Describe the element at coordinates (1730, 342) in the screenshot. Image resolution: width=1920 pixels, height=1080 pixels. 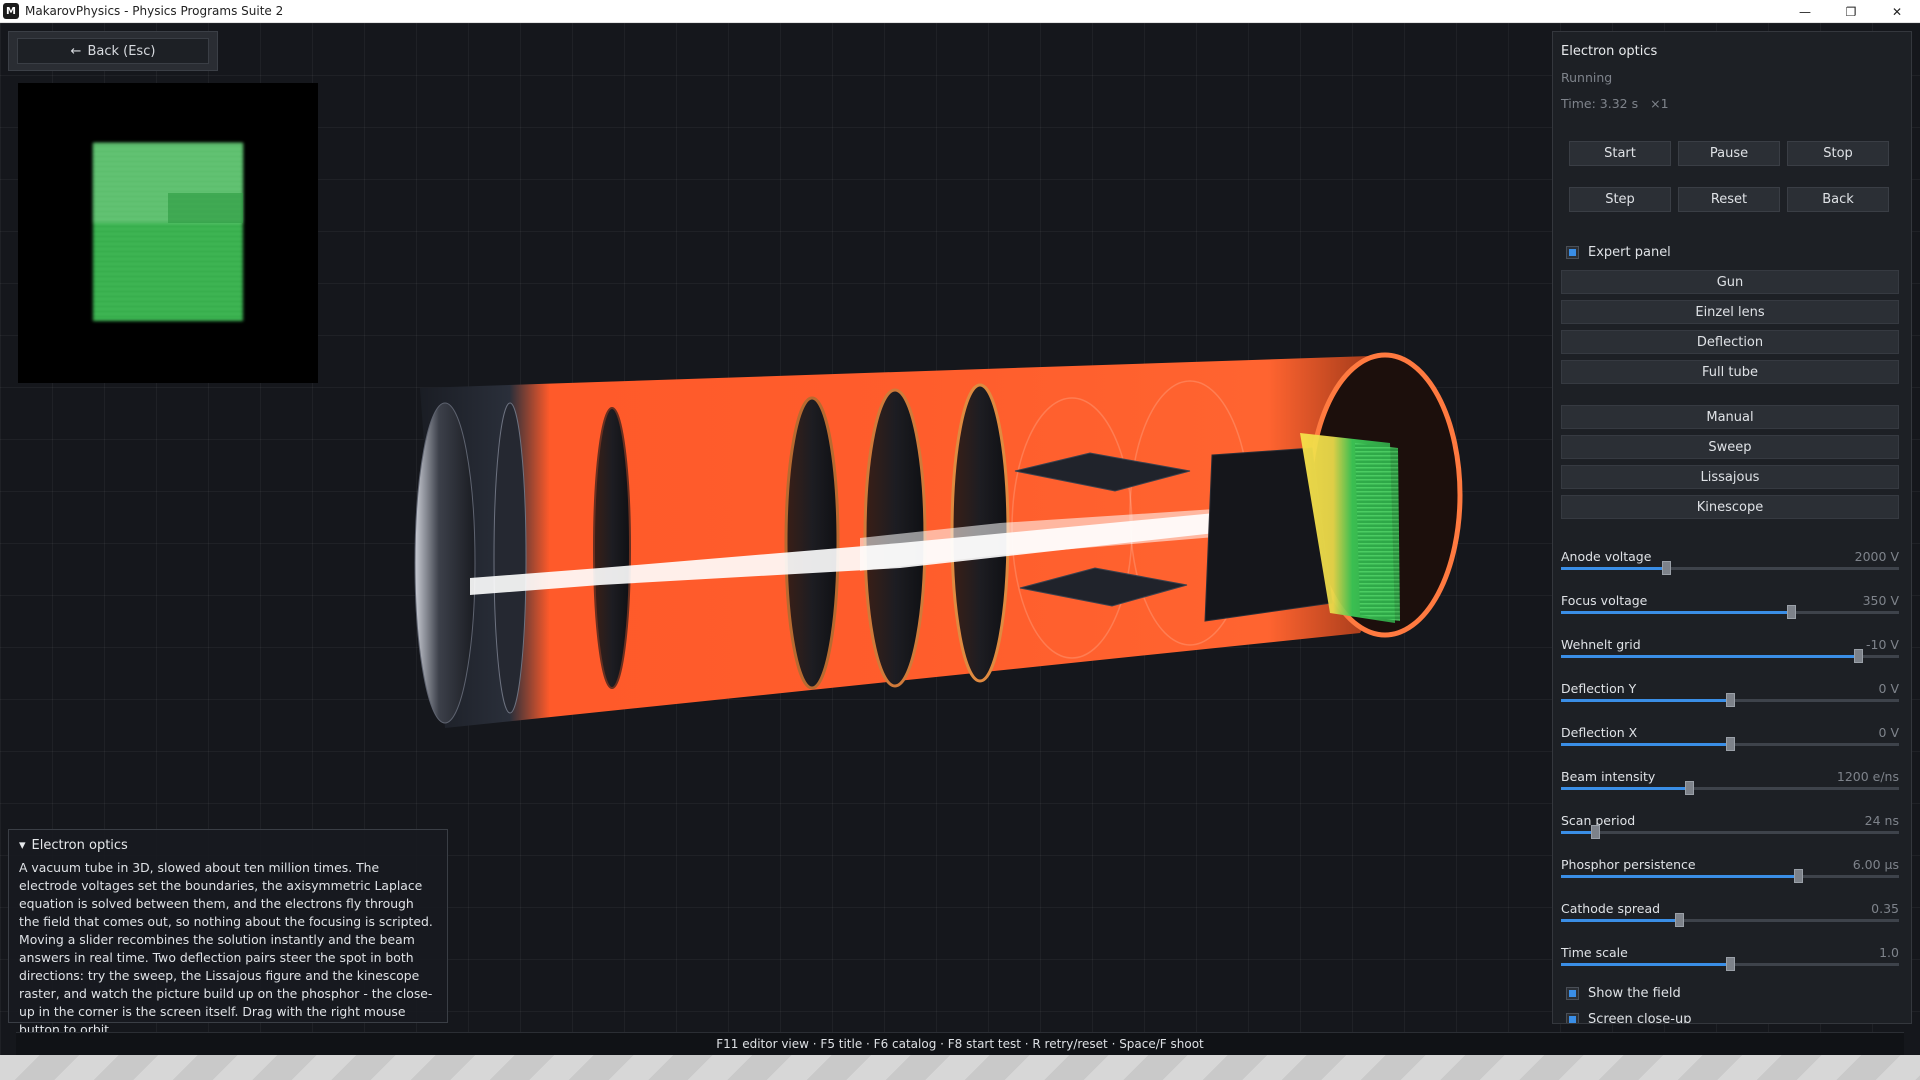
I see `view-deflection-button: Deflection` at that location.